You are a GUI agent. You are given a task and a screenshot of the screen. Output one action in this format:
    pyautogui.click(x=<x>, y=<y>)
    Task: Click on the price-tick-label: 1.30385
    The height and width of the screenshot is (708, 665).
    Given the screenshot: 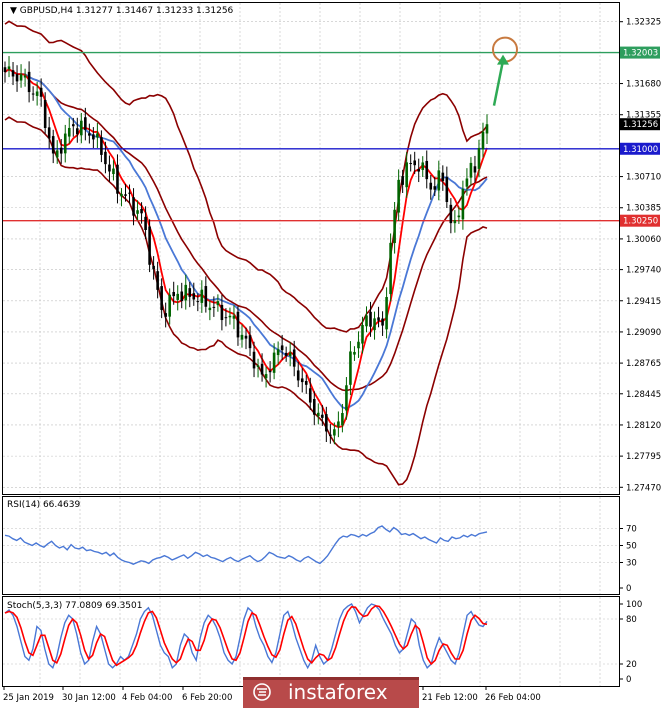 What is the action you would take?
    pyautogui.click(x=643, y=209)
    